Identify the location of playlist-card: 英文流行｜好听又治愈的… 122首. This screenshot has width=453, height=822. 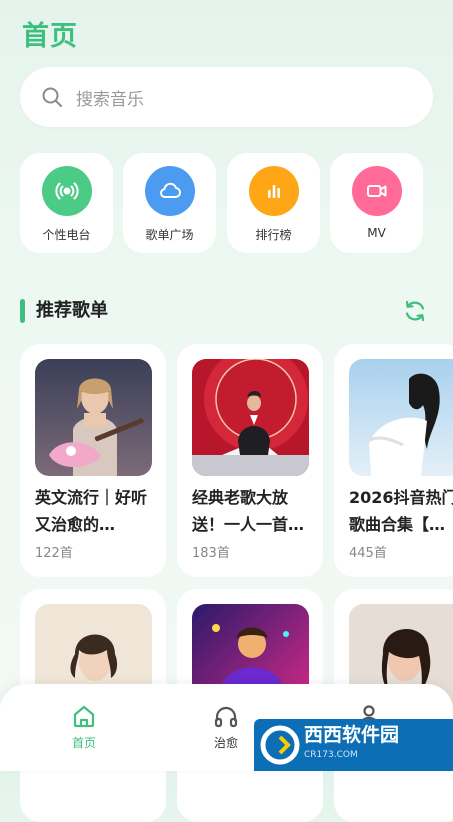
(93, 460).